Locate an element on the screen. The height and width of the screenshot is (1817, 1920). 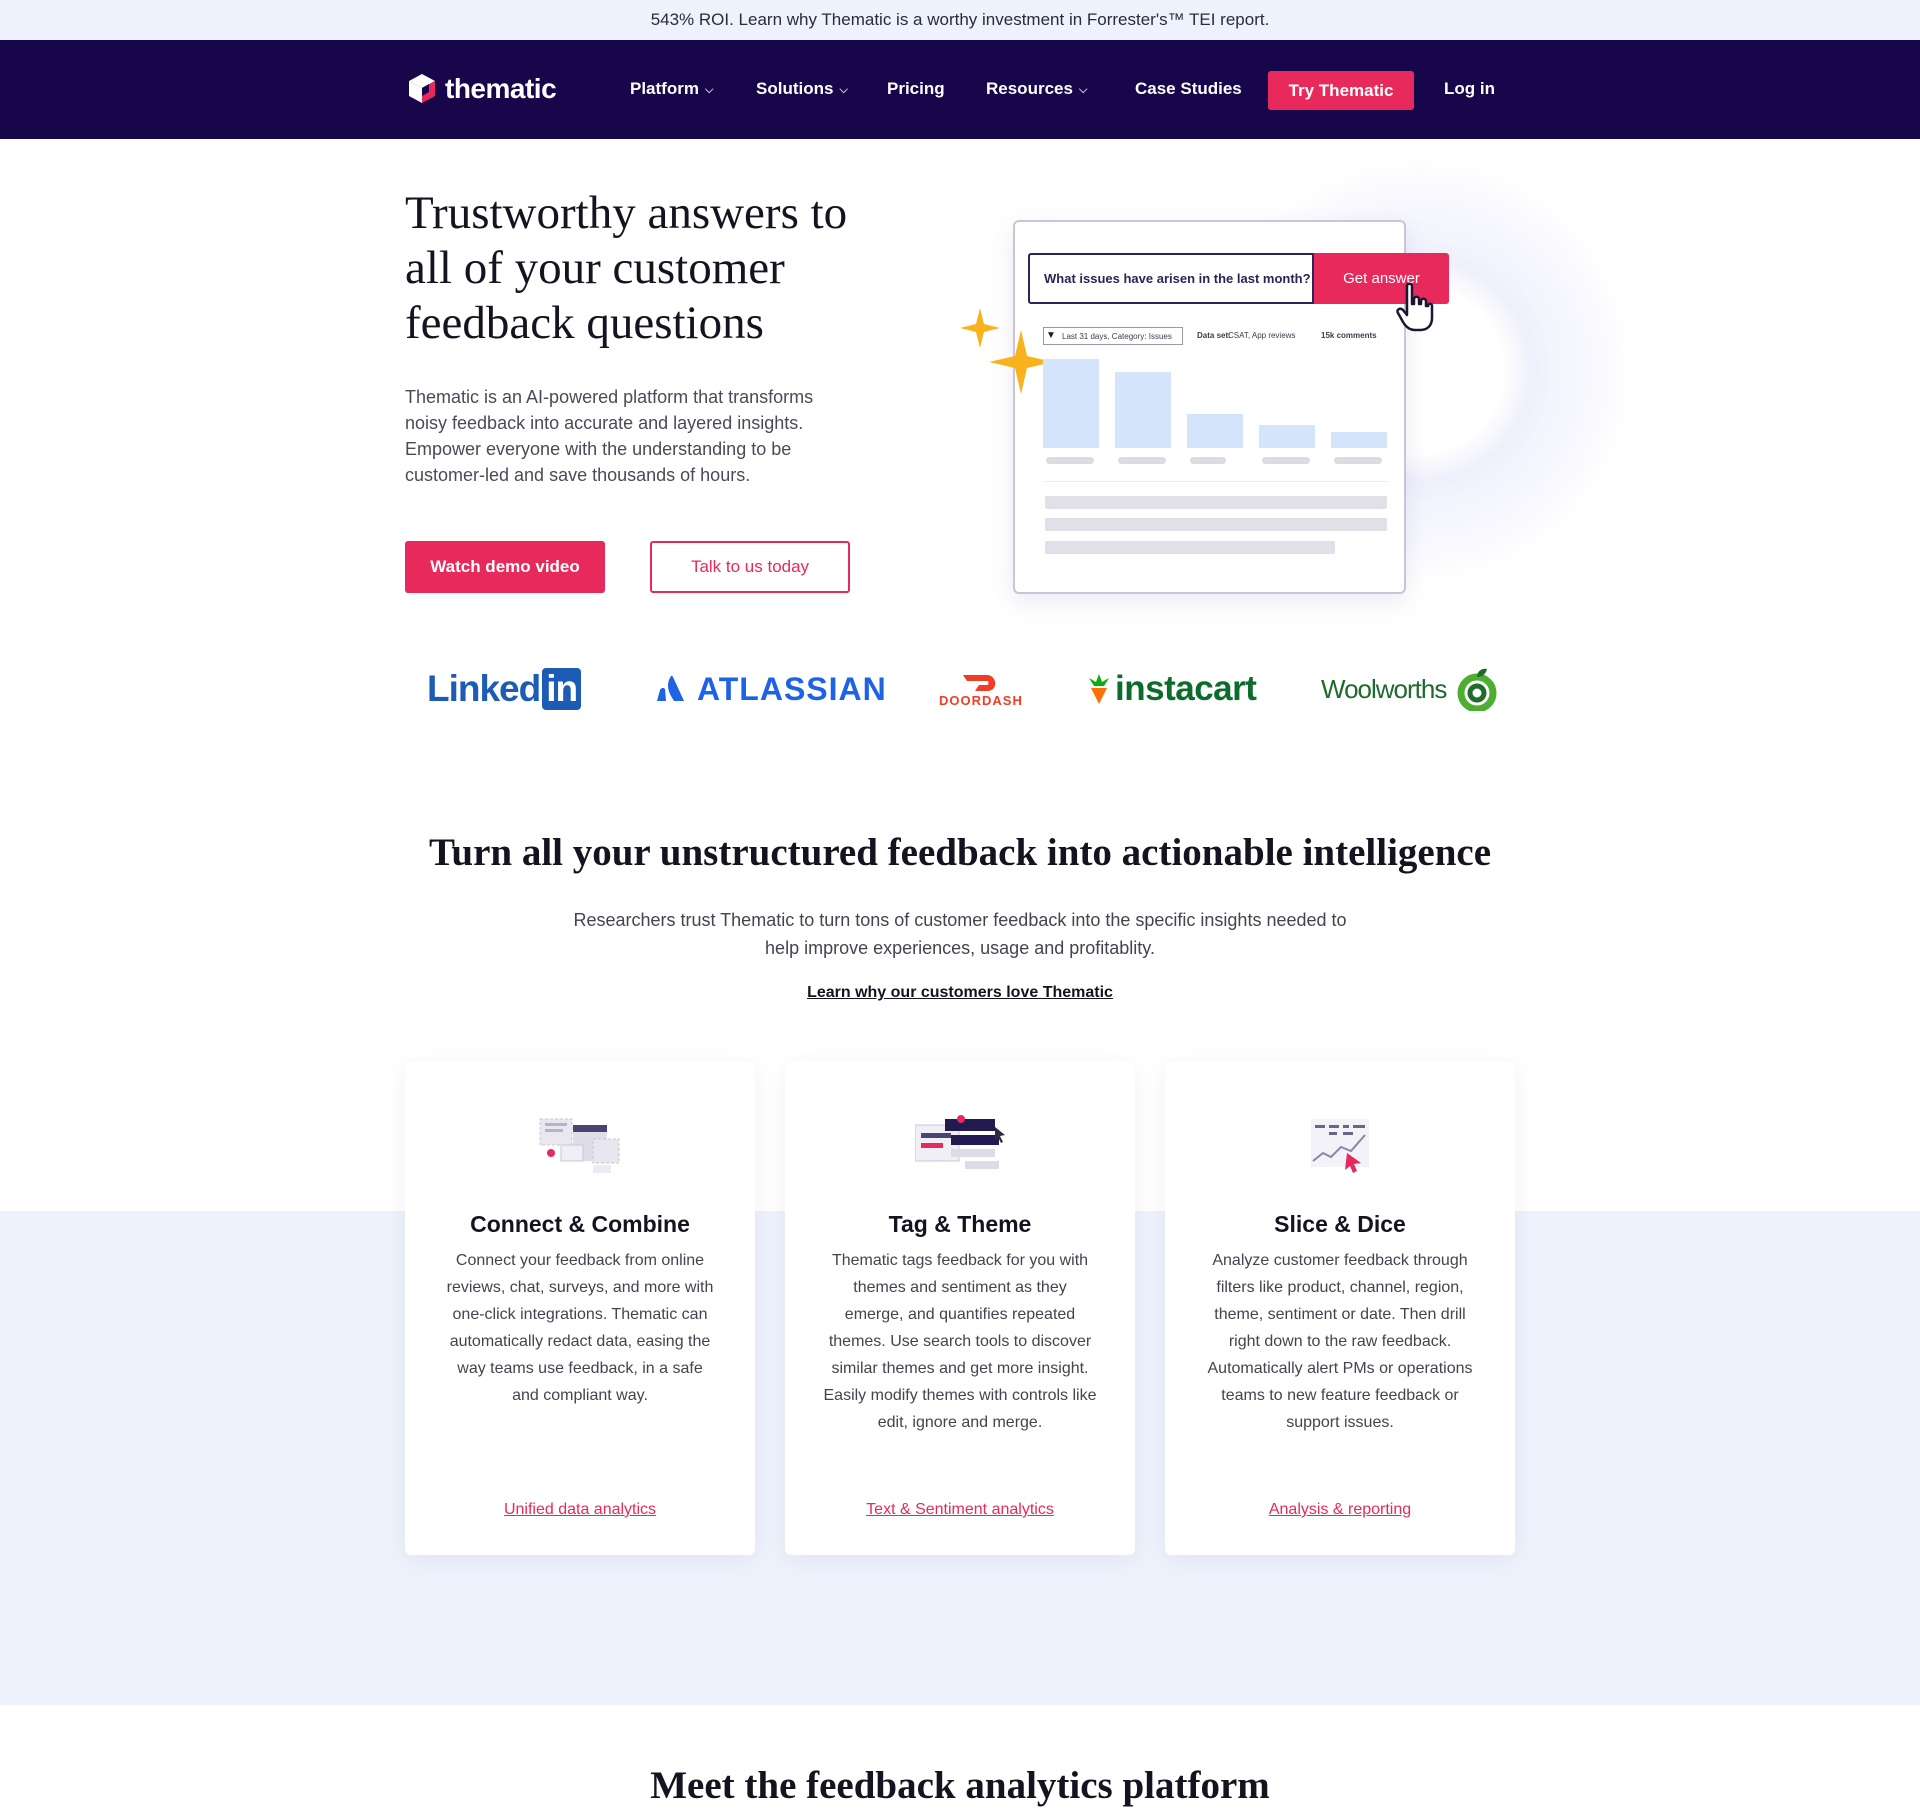
nav-solutions: Solutions ⌵ is located at coordinates (802, 89).